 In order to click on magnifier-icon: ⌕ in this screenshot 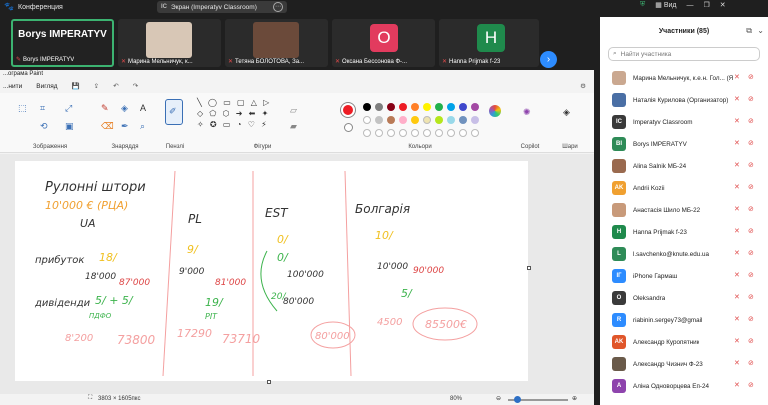, I will do `click(142, 126)`.